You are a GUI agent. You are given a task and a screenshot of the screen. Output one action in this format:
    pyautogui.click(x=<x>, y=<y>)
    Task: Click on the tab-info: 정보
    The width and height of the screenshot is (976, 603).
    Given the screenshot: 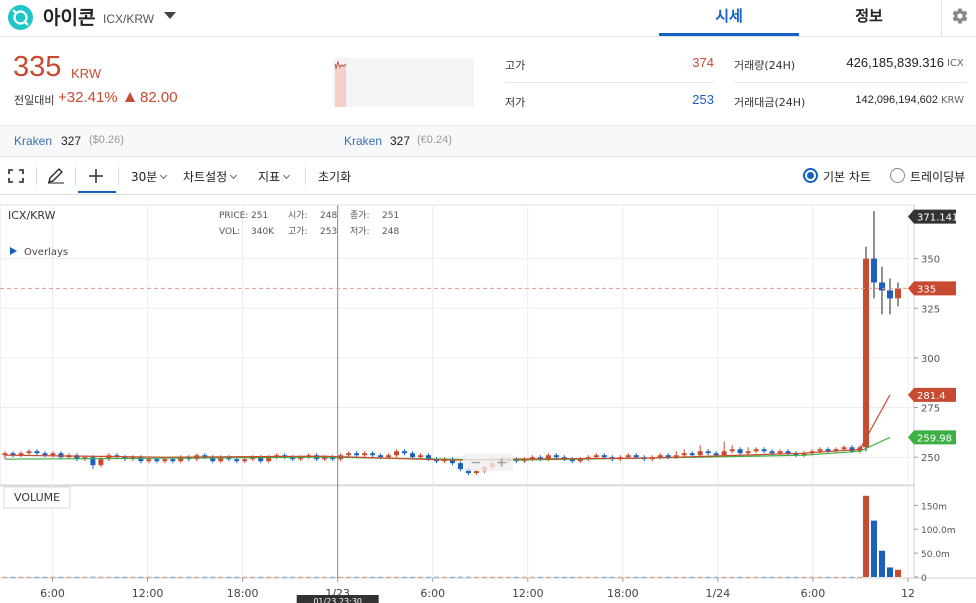 What is the action you would take?
    pyautogui.click(x=869, y=18)
    